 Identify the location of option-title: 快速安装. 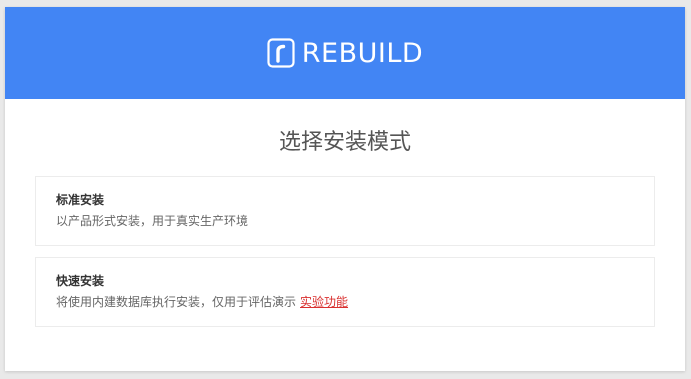
(80, 281).